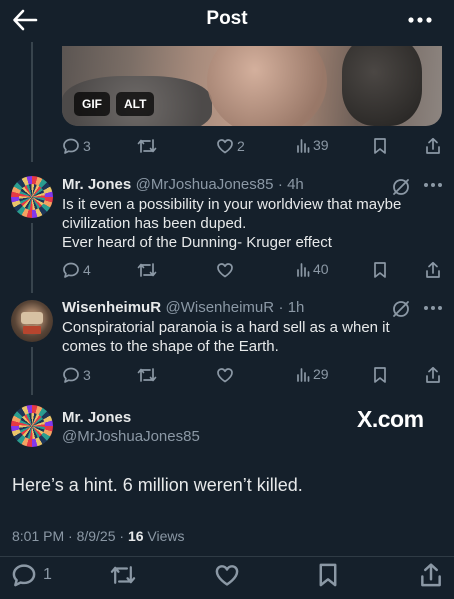  Describe the element at coordinates (47, 574) in the screenshot. I see `reply-count: 1` at that location.